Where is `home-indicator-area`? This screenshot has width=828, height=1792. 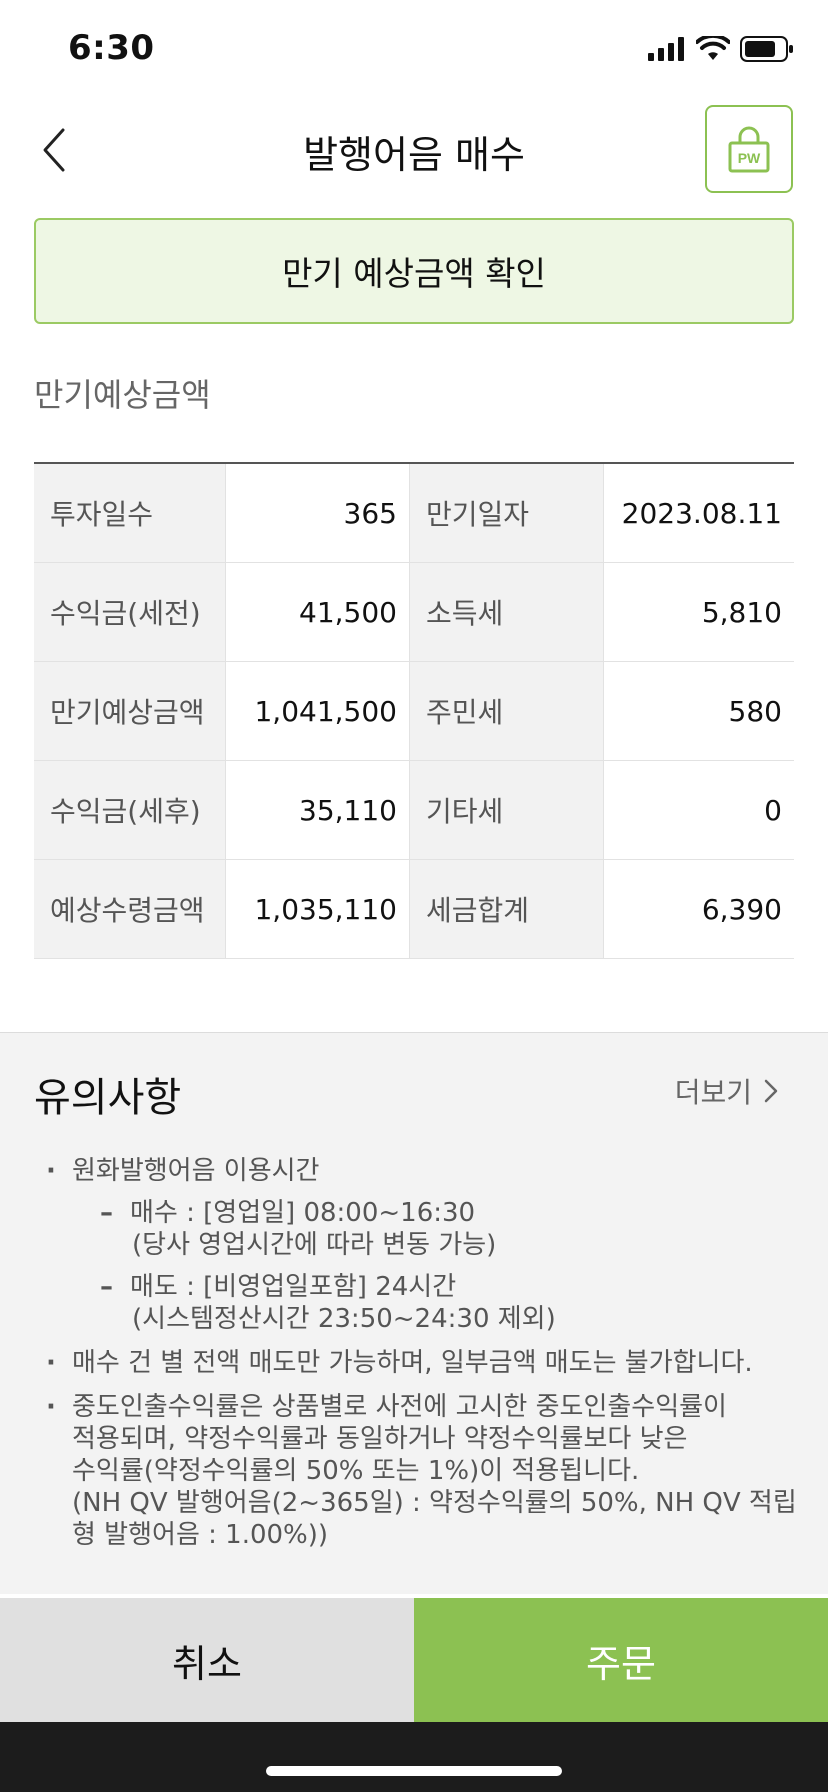
home-indicator-area is located at coordinates (414, 1757).